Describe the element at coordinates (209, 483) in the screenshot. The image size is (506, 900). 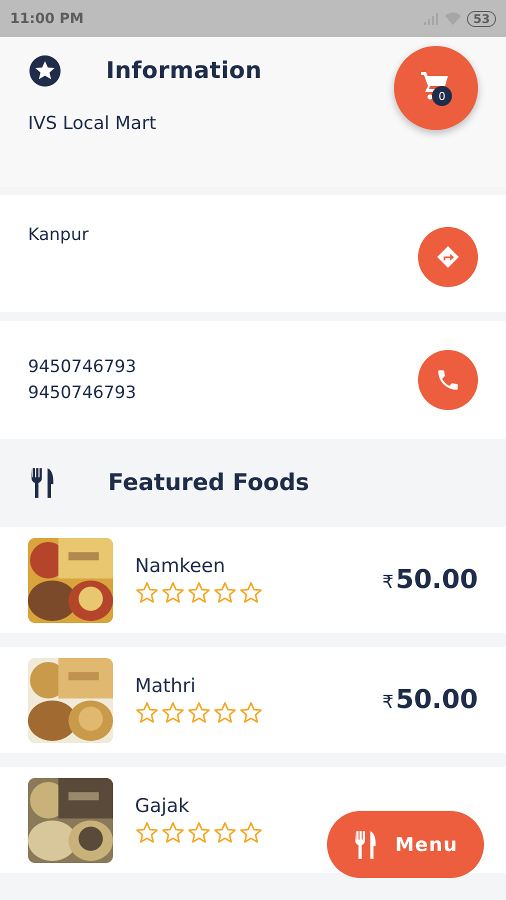
I see `section-title: Featured Foods` at that location.